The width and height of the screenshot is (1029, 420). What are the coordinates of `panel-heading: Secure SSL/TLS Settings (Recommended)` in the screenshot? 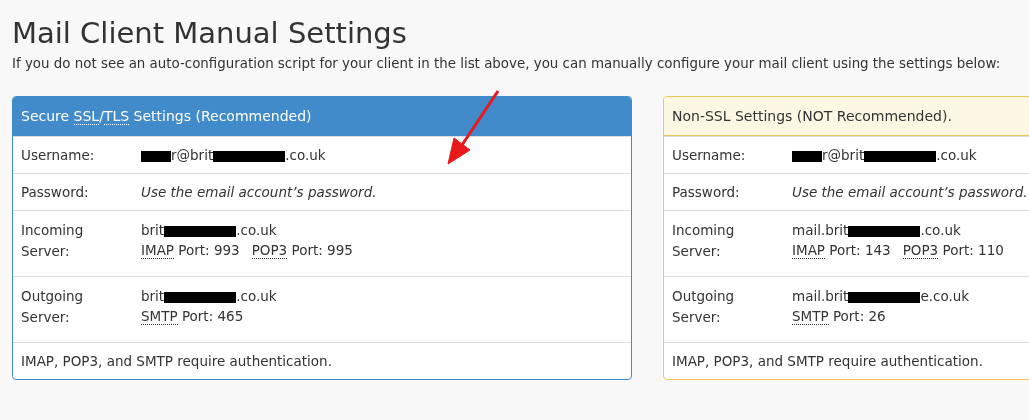 It's located at (322, 116).